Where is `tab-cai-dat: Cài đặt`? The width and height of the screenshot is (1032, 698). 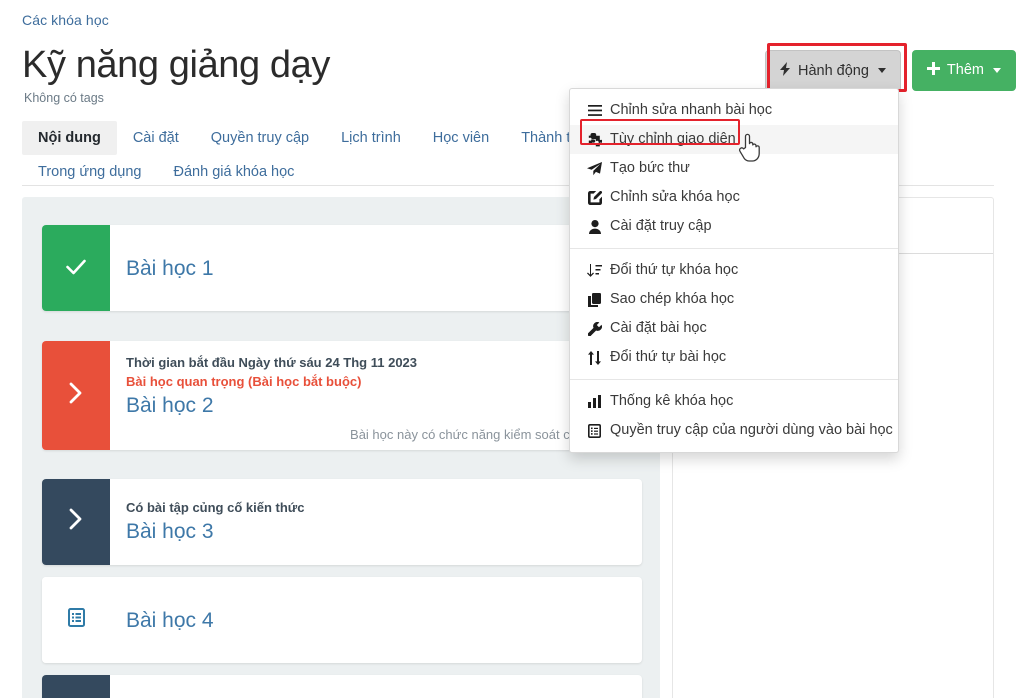 tab-cai-dat: Cài đặt is located at coordinates (156, 138).